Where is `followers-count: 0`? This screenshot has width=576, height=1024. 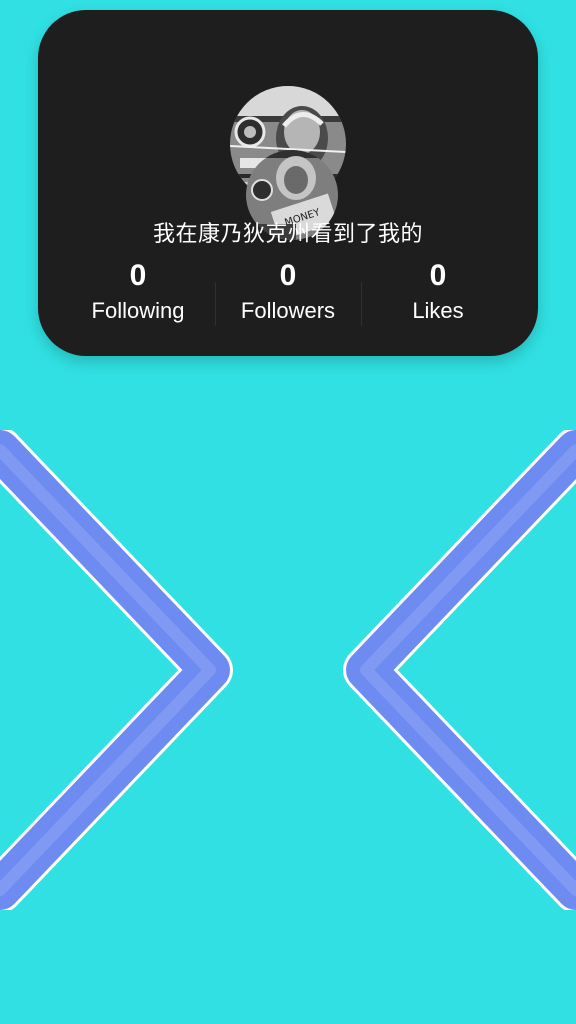 followers-count: 0 is located at coordinates (288, 275).